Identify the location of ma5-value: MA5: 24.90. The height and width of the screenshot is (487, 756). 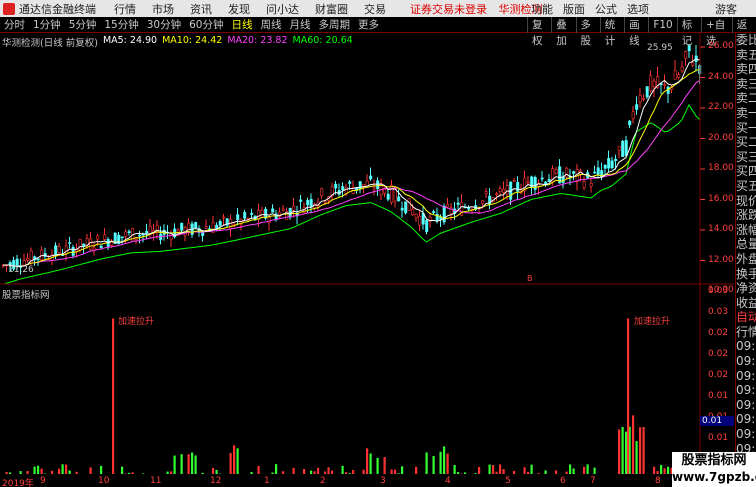
(130, 40).